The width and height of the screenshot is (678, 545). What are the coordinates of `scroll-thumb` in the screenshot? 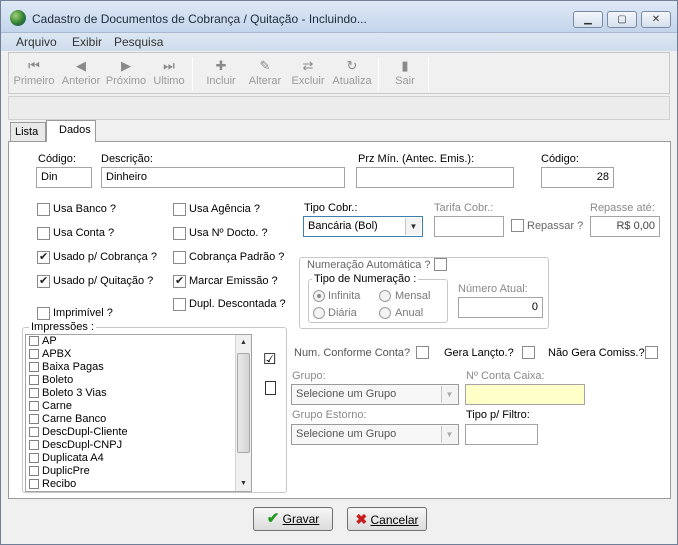 It's located at (243, 403).